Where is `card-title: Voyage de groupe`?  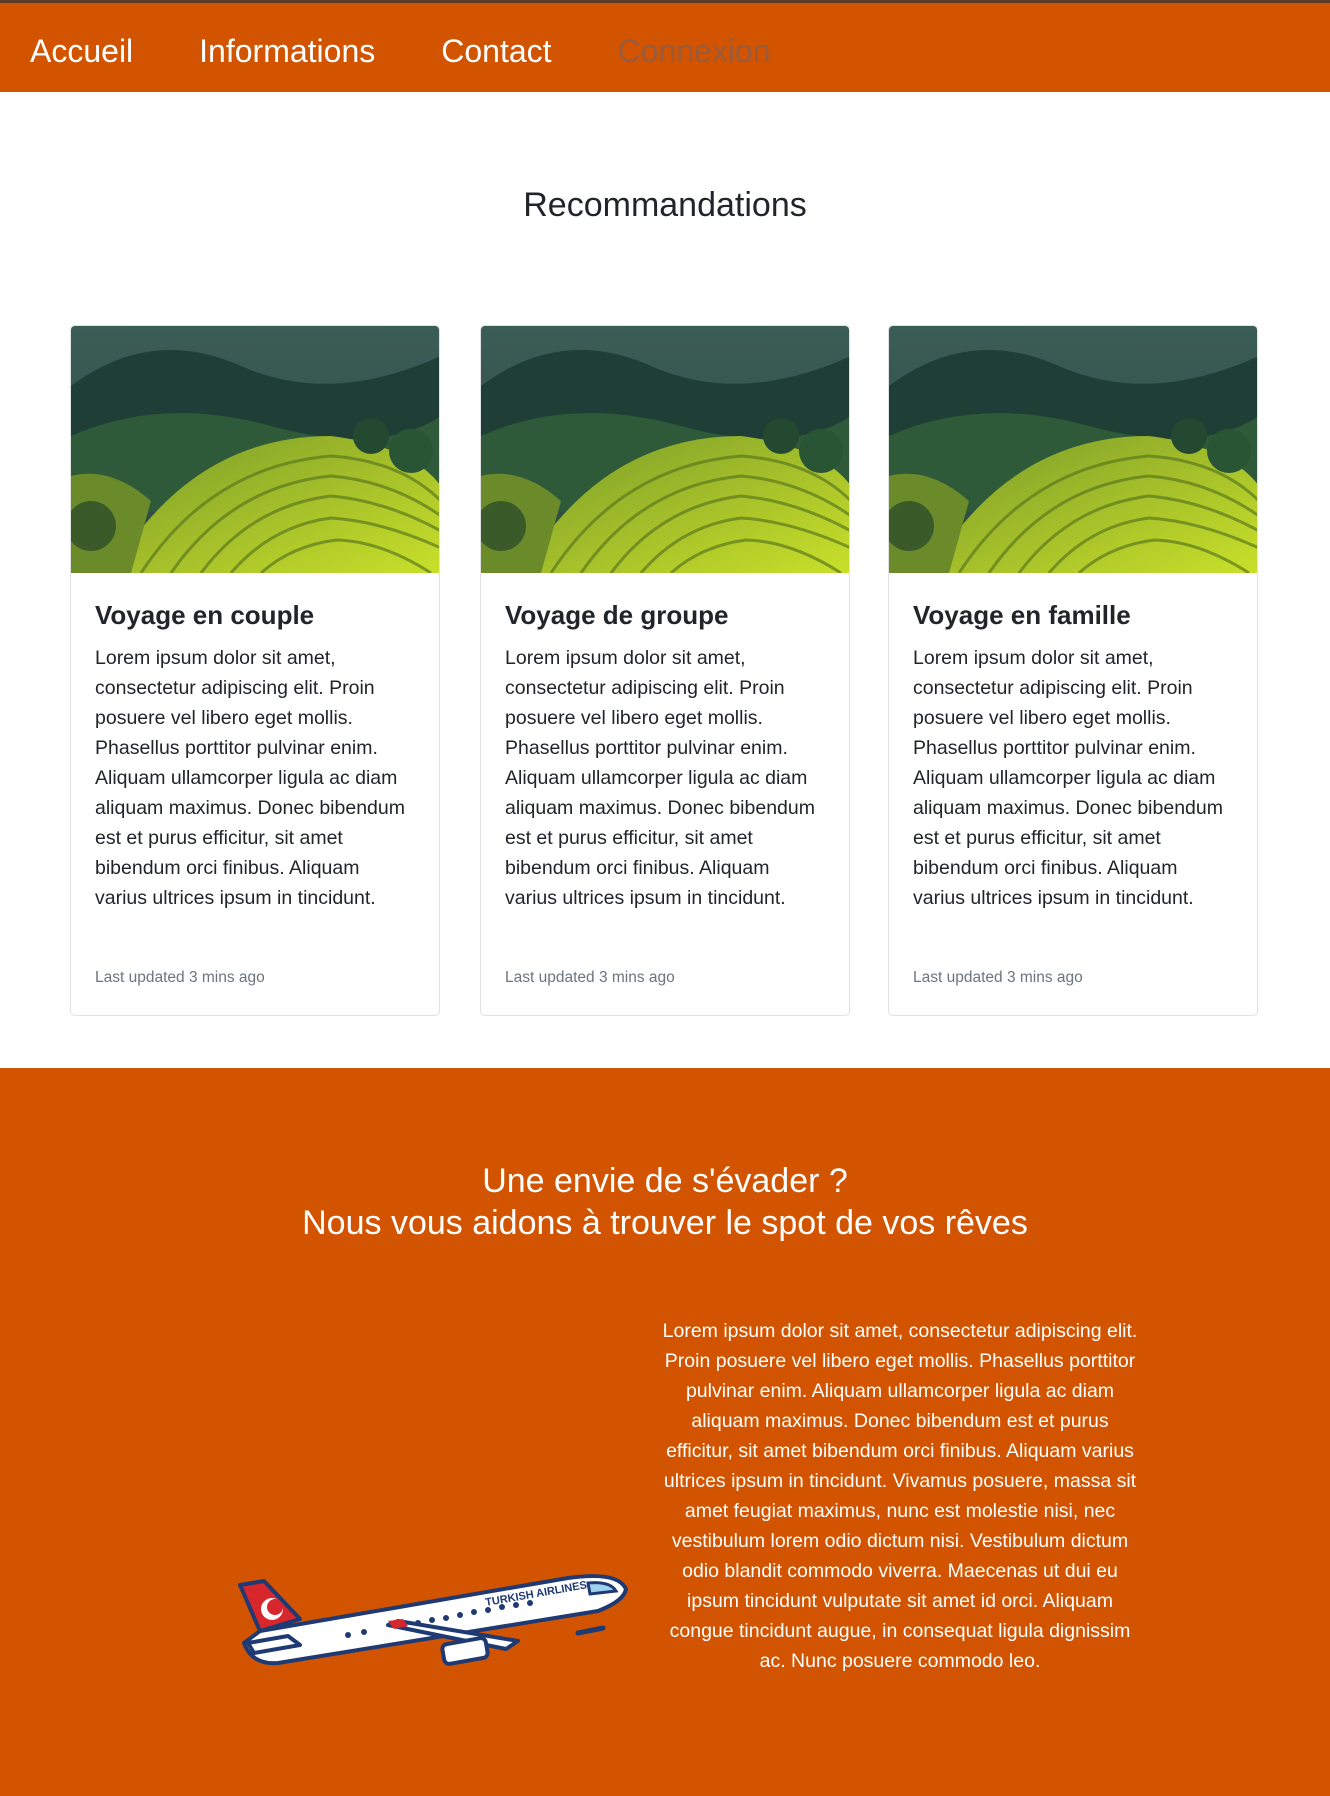
card-title: Voyage de groupe is located at coordinates (617, 615).